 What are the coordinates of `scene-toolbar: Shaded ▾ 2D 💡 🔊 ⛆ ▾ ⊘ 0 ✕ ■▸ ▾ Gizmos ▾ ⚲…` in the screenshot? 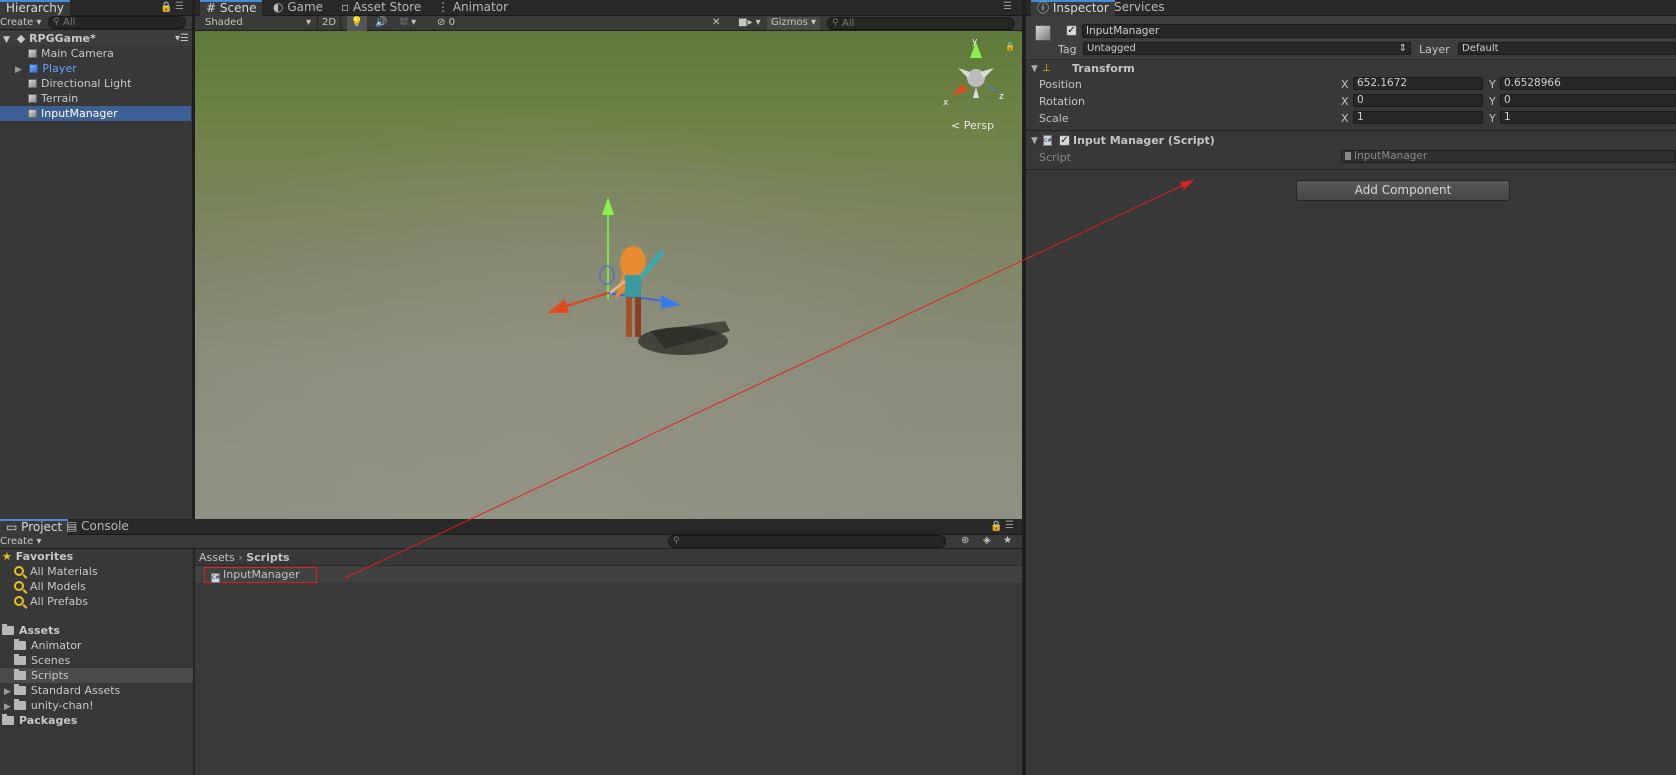 It's located at (608, 23).